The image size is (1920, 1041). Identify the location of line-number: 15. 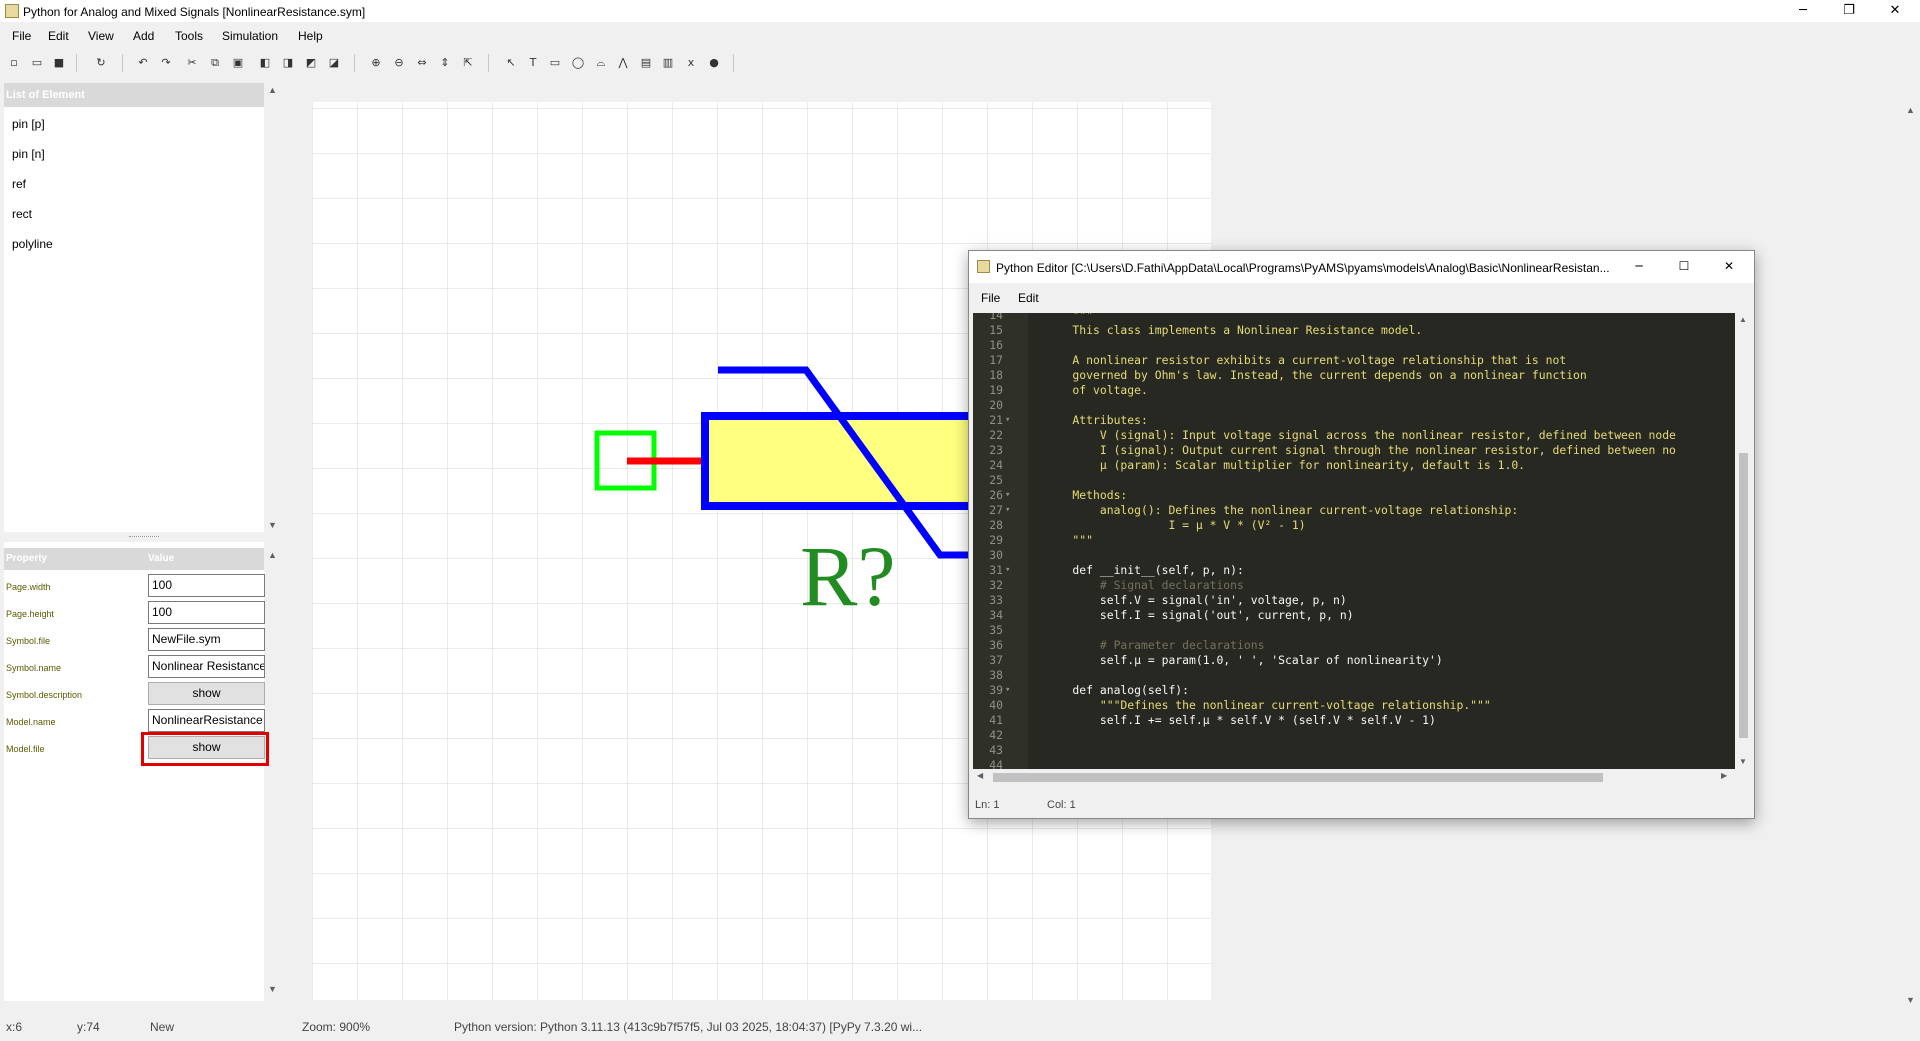
(996, 330).